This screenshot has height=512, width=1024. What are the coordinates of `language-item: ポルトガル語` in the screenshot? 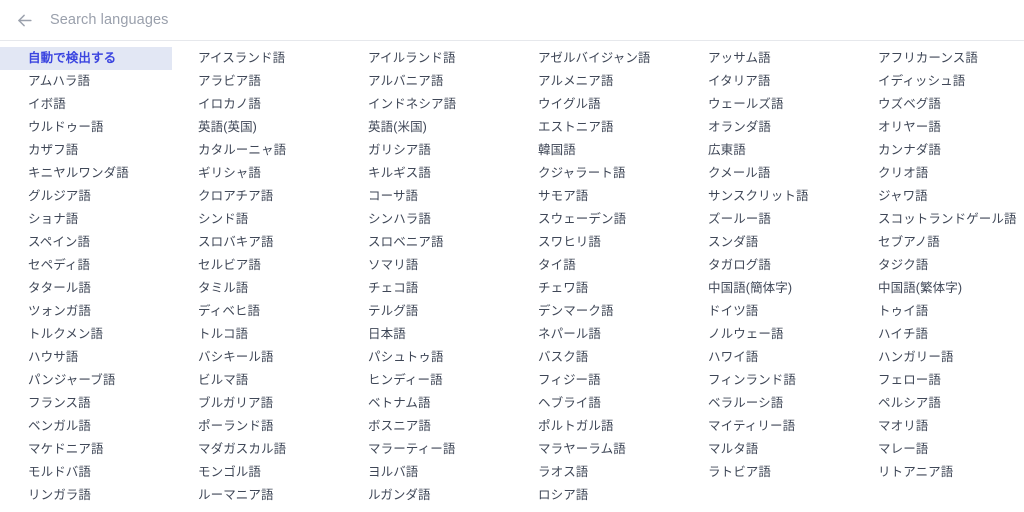 It's located at (595, 426).